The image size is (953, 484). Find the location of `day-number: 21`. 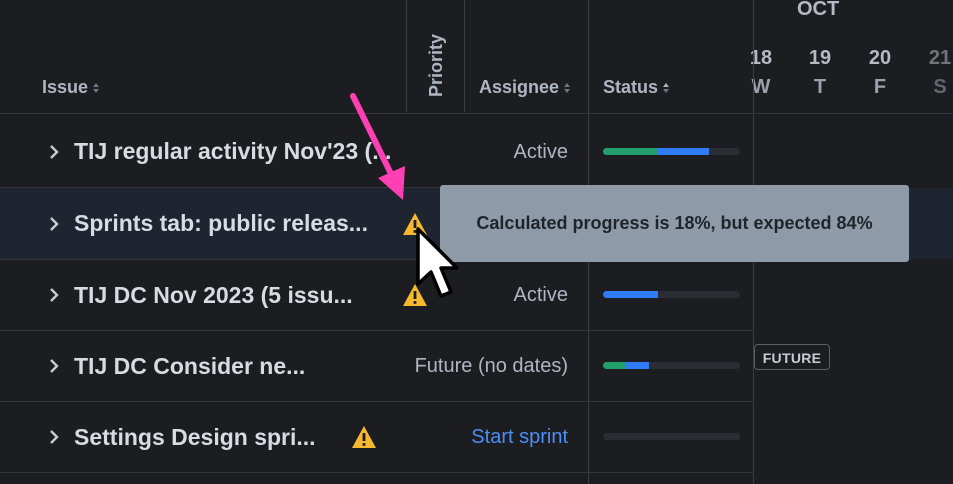

day-number: 21 is located at coordinates (940, 58).